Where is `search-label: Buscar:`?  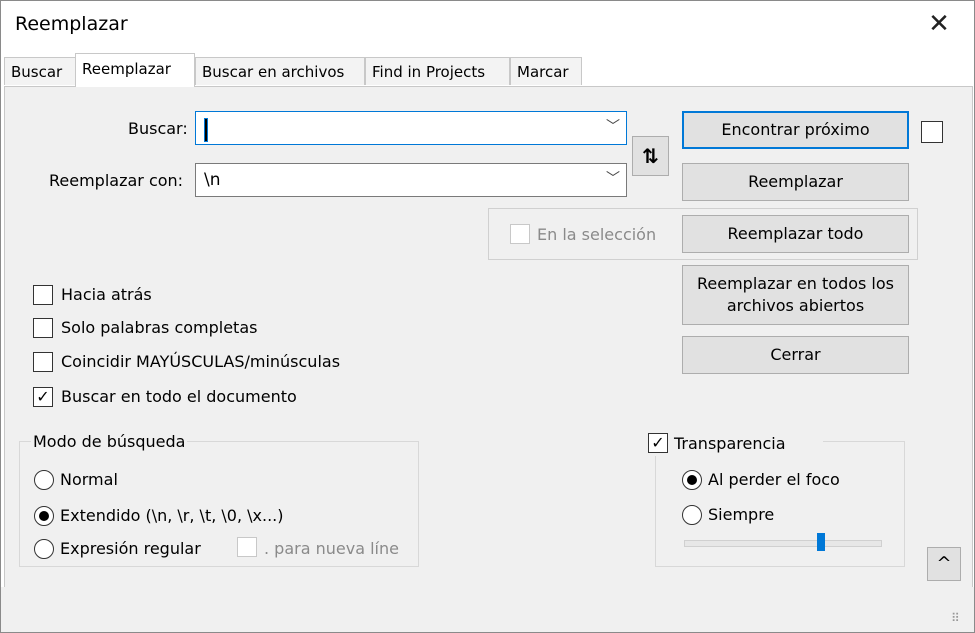 search-label: Buscar: is located at coordinates (158, 128).